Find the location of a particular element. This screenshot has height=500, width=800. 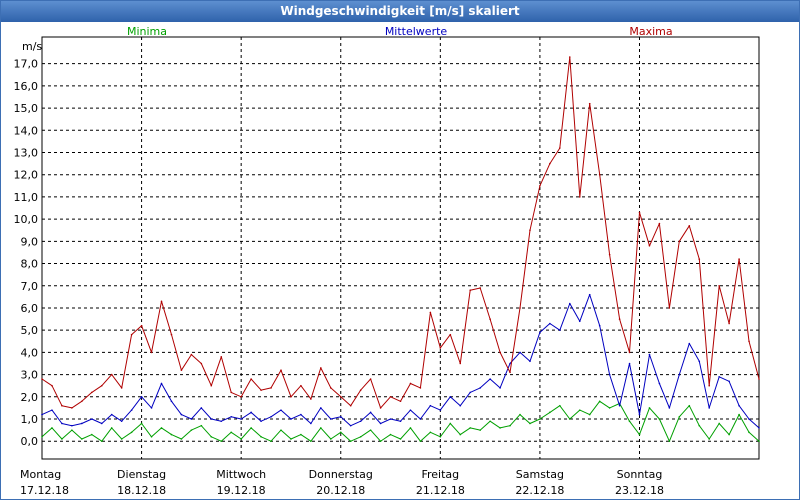

y-tick-label: 15,0 is located at coordinates (26, 108).